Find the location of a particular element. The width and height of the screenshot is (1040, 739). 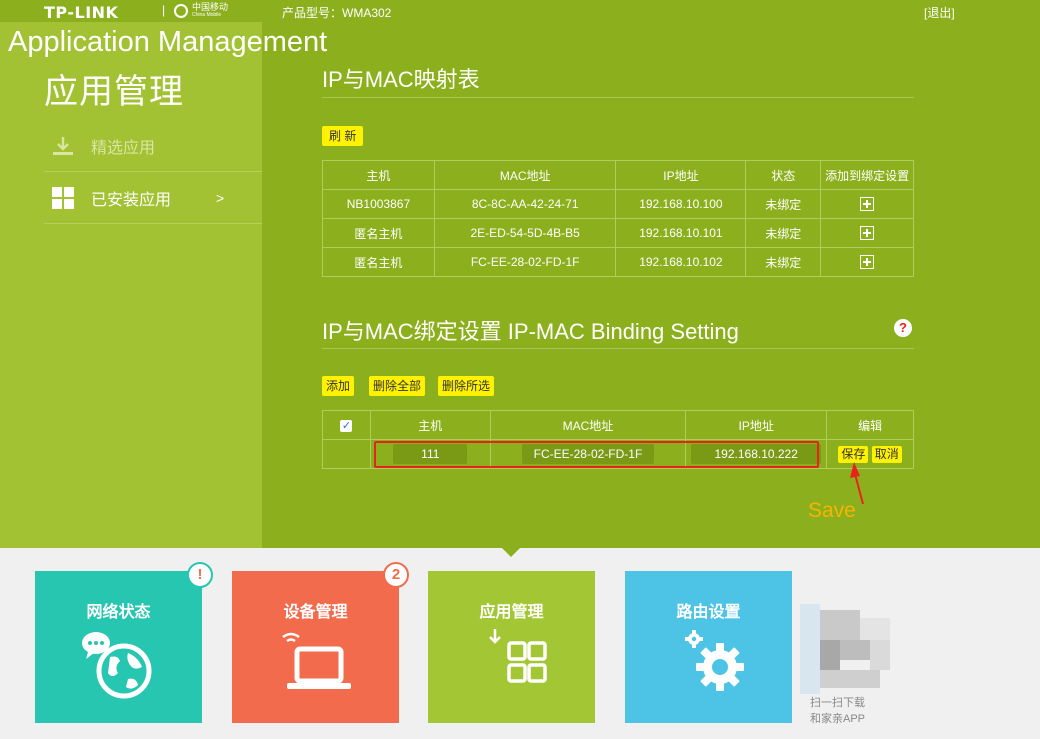

tile-network-status: 网络状态 is located at coordinates (118, 647).